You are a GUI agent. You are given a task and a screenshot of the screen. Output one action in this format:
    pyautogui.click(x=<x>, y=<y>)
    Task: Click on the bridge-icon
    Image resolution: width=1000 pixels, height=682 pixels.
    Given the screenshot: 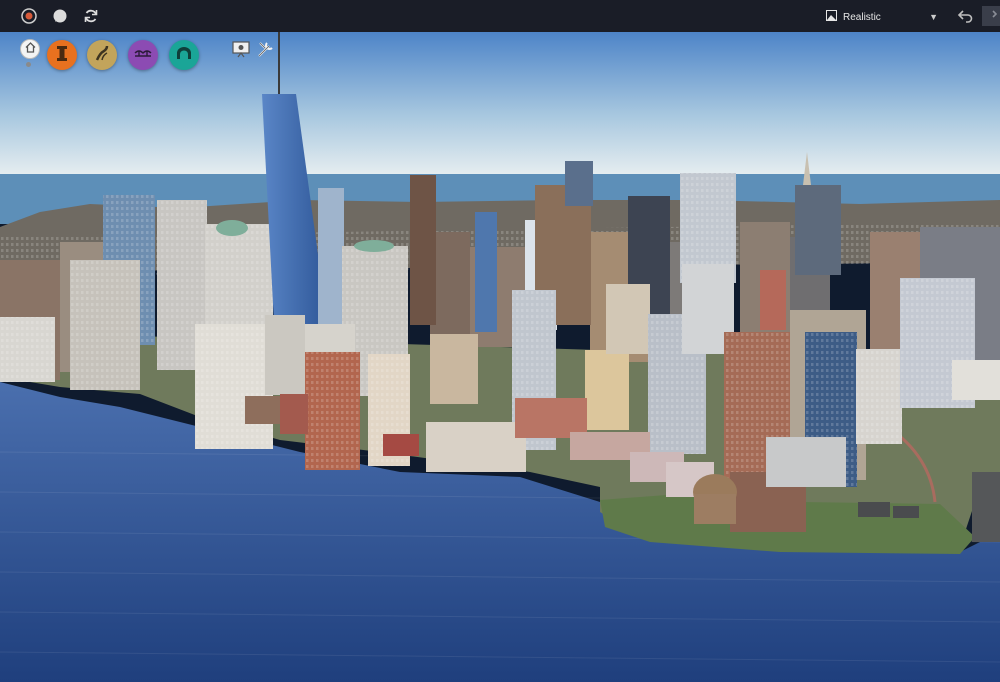 What is the action you would take?
    pyautogui.click(x=143, y=55)
    